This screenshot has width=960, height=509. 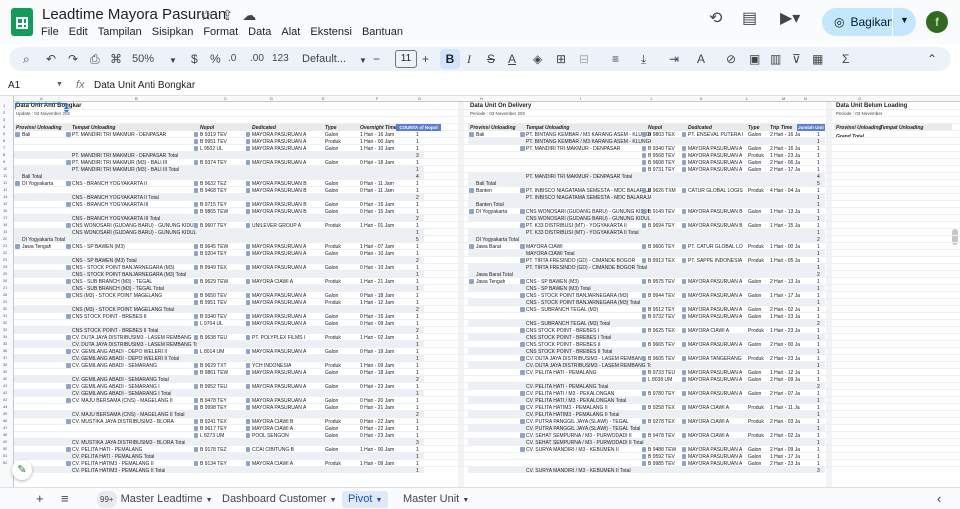 What do you see at coordinates (5, 400) in the screenshot?
I see `row-number: 43` at bounding box center [5, 400].